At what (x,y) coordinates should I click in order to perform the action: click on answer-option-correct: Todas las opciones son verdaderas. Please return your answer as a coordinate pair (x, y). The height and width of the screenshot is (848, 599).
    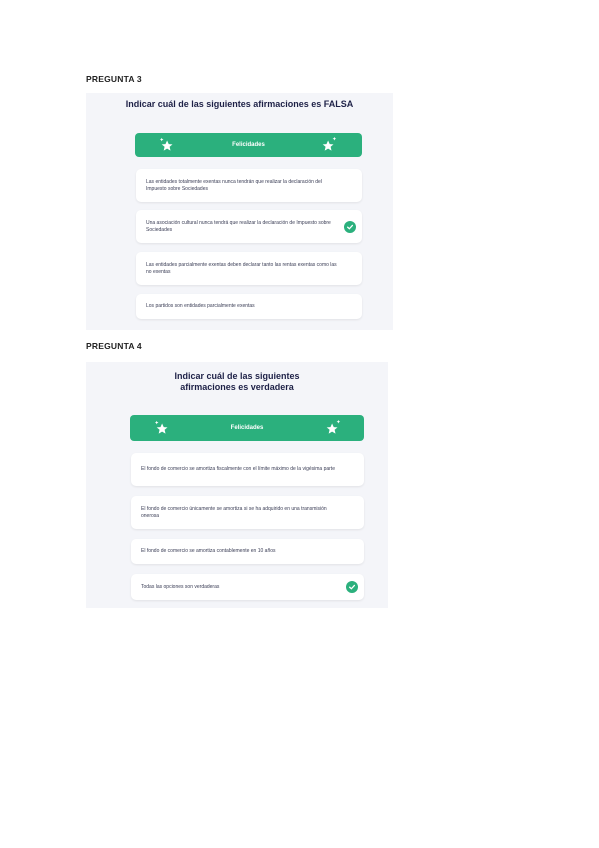
    Looking at the image, I should click on (247, 587).